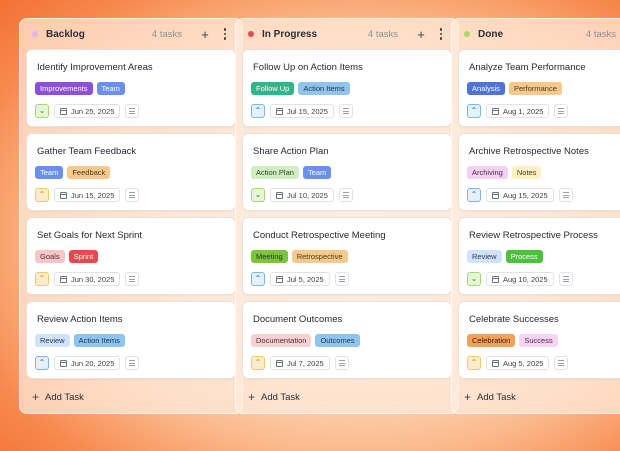  What do you see at coordinates (518, 111) in the screenshot?
I see `due-date: Aug 1, 2025` at bounding box center [518, 111].